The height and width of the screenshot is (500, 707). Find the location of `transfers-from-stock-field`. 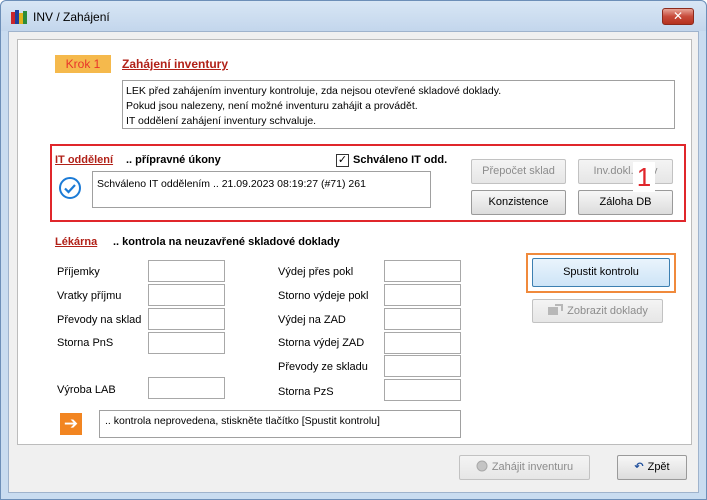

transfers-from-stock-field is located at coordinates (422, 366).